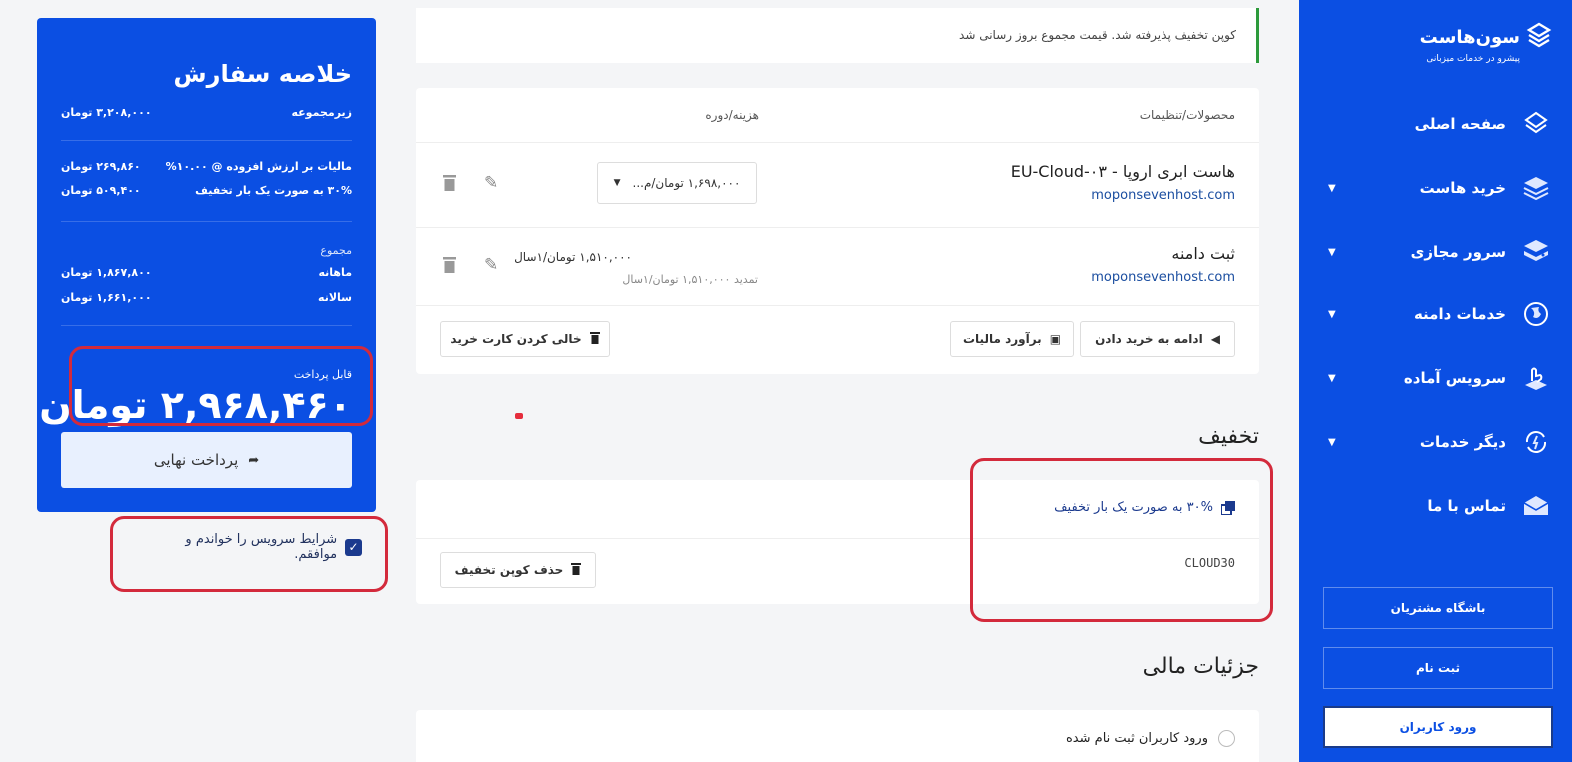 Image resolution: width=1572 pixels, height=762 pixels. Describe the element at coordinates (1121, 540) in the screenshot. I see `highlight-box-discount` at that location.